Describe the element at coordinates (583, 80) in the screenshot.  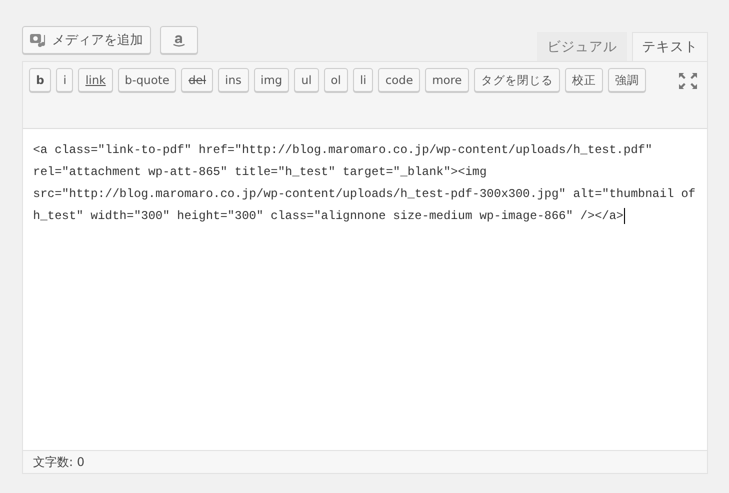
I see `quicktag-button: 校正` at that location.